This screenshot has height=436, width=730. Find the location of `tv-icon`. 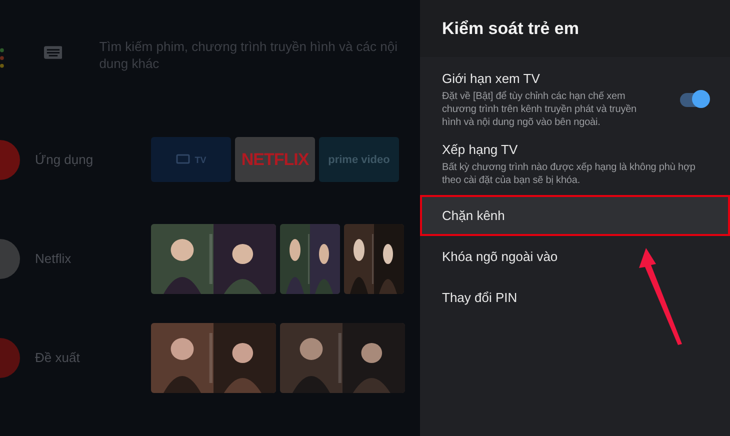

tv-icon is located at coordinates (183, 159).